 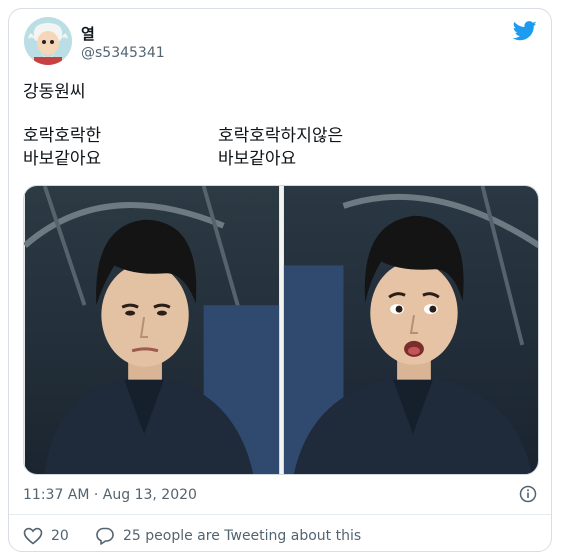 I want to click on author-handle: @s5345341, so click(x=123, y=53).